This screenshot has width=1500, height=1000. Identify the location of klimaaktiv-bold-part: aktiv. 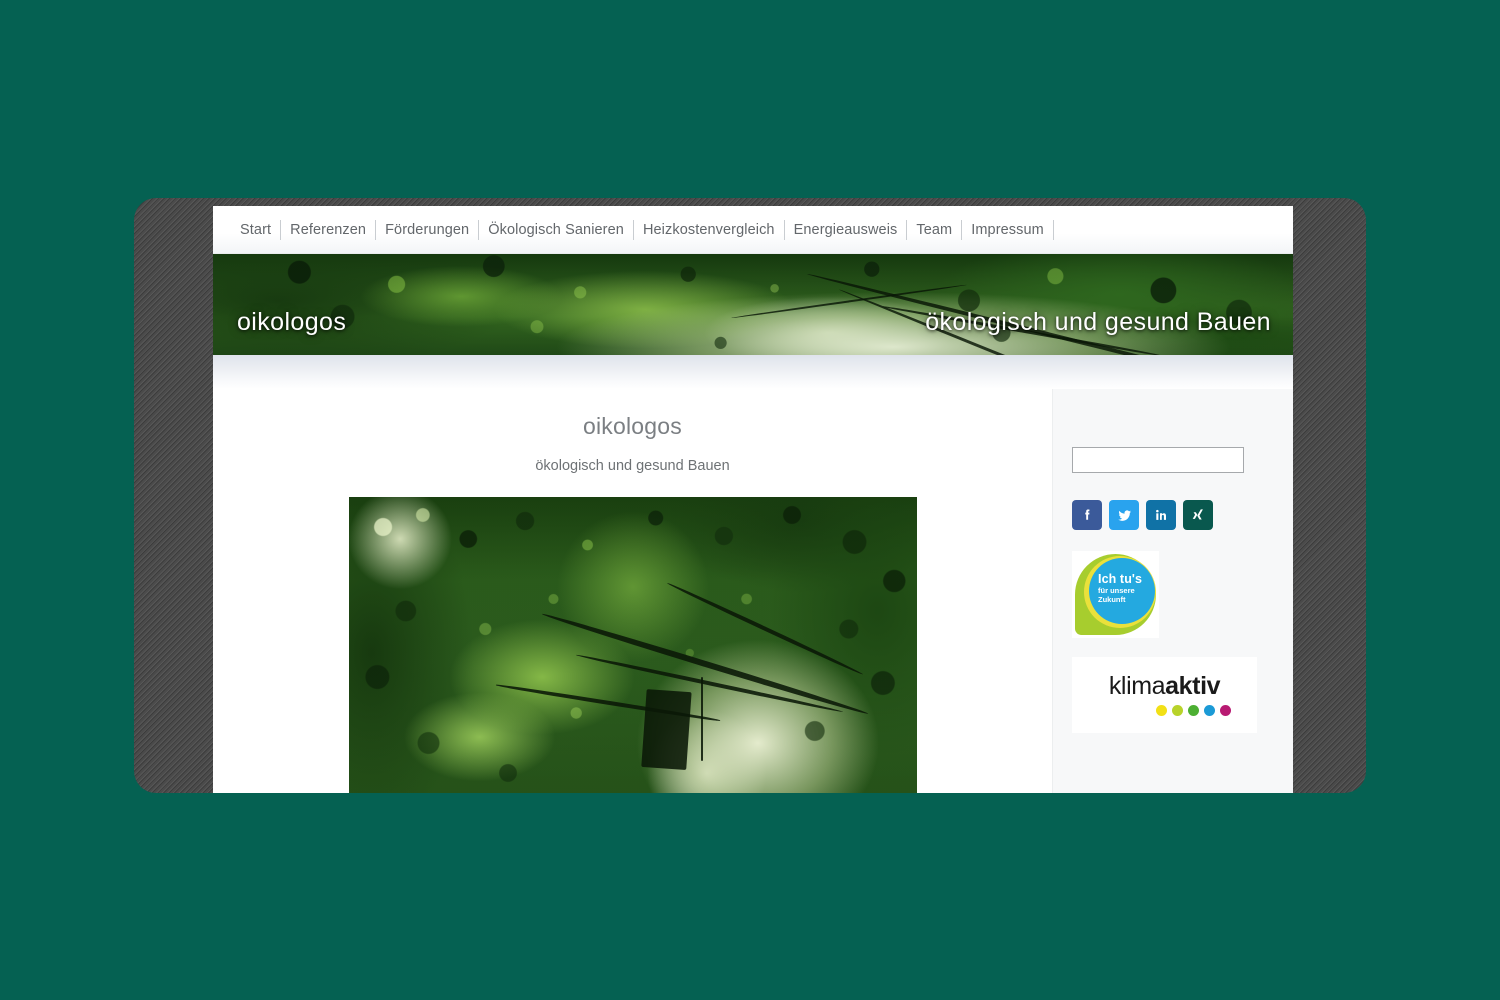
(1193, 686).